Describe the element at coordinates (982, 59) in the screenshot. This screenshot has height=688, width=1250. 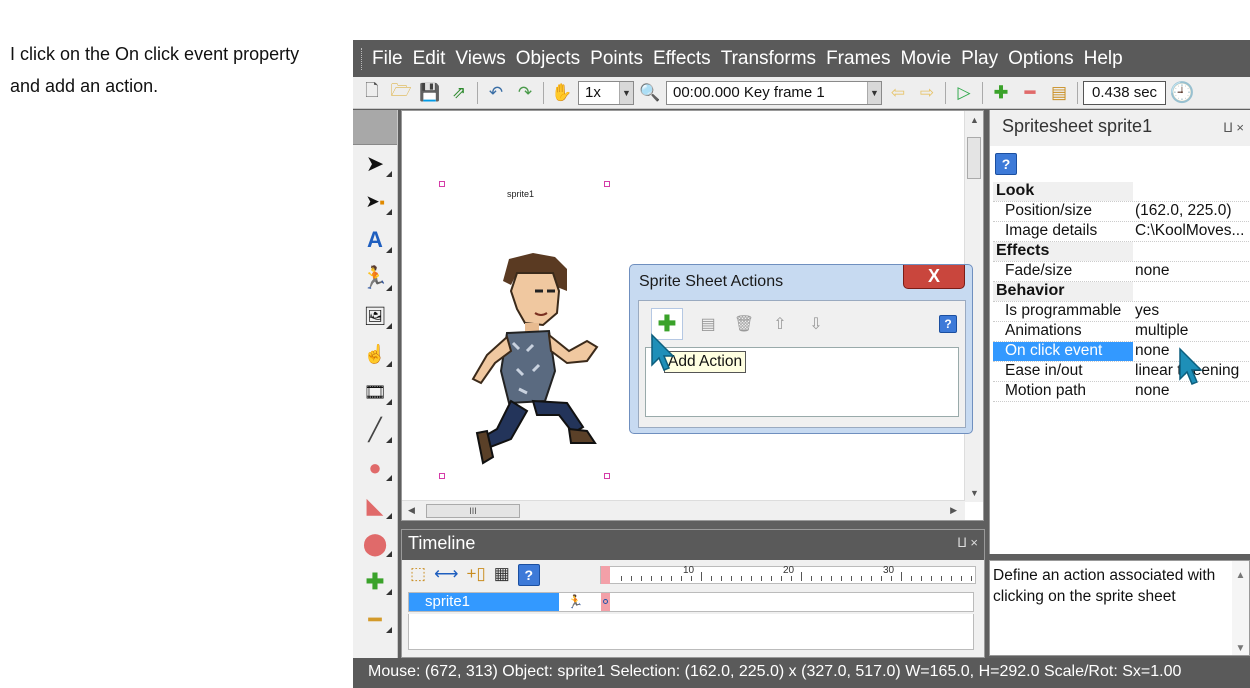
I see `menu-play: Play` at that location.